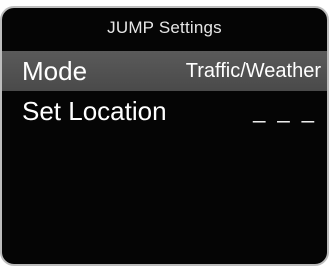 This screenshot has width=332, height=266. What do you see at coordinates (164, 27) in the screenshot?
I see `screen-title: JUMP Settings` at bounding box center [164, 27].